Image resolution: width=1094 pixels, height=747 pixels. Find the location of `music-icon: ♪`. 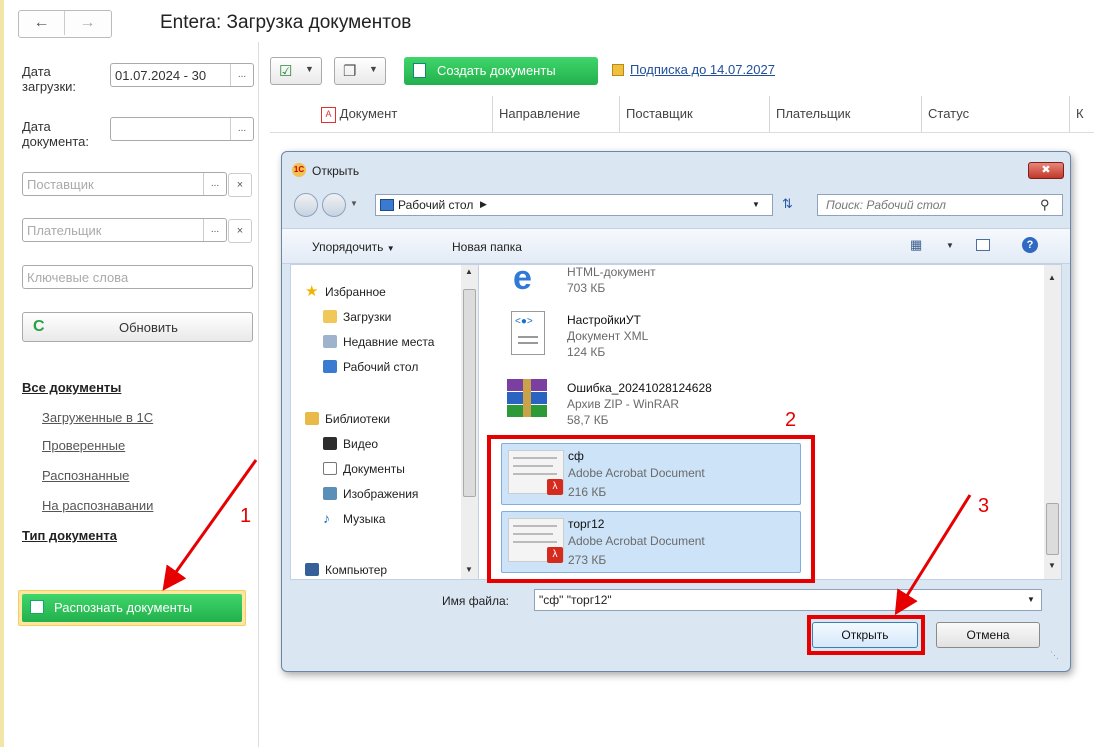

music-icon: ♪ is located at coordinates (326, 518).